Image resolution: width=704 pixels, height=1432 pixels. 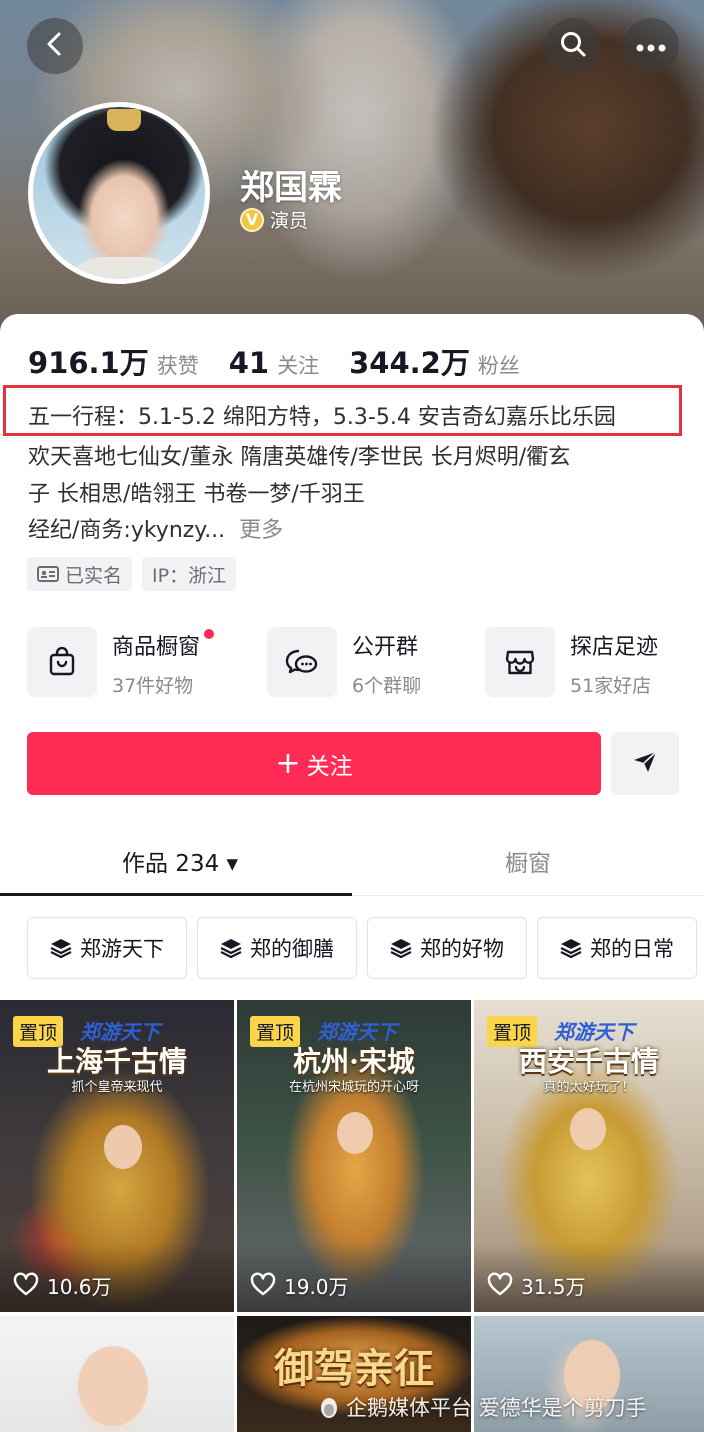 What do you see at coordinates (298, 365) in the screenshot?
I see `following-label: 关注` at bounding box center [298, 365].